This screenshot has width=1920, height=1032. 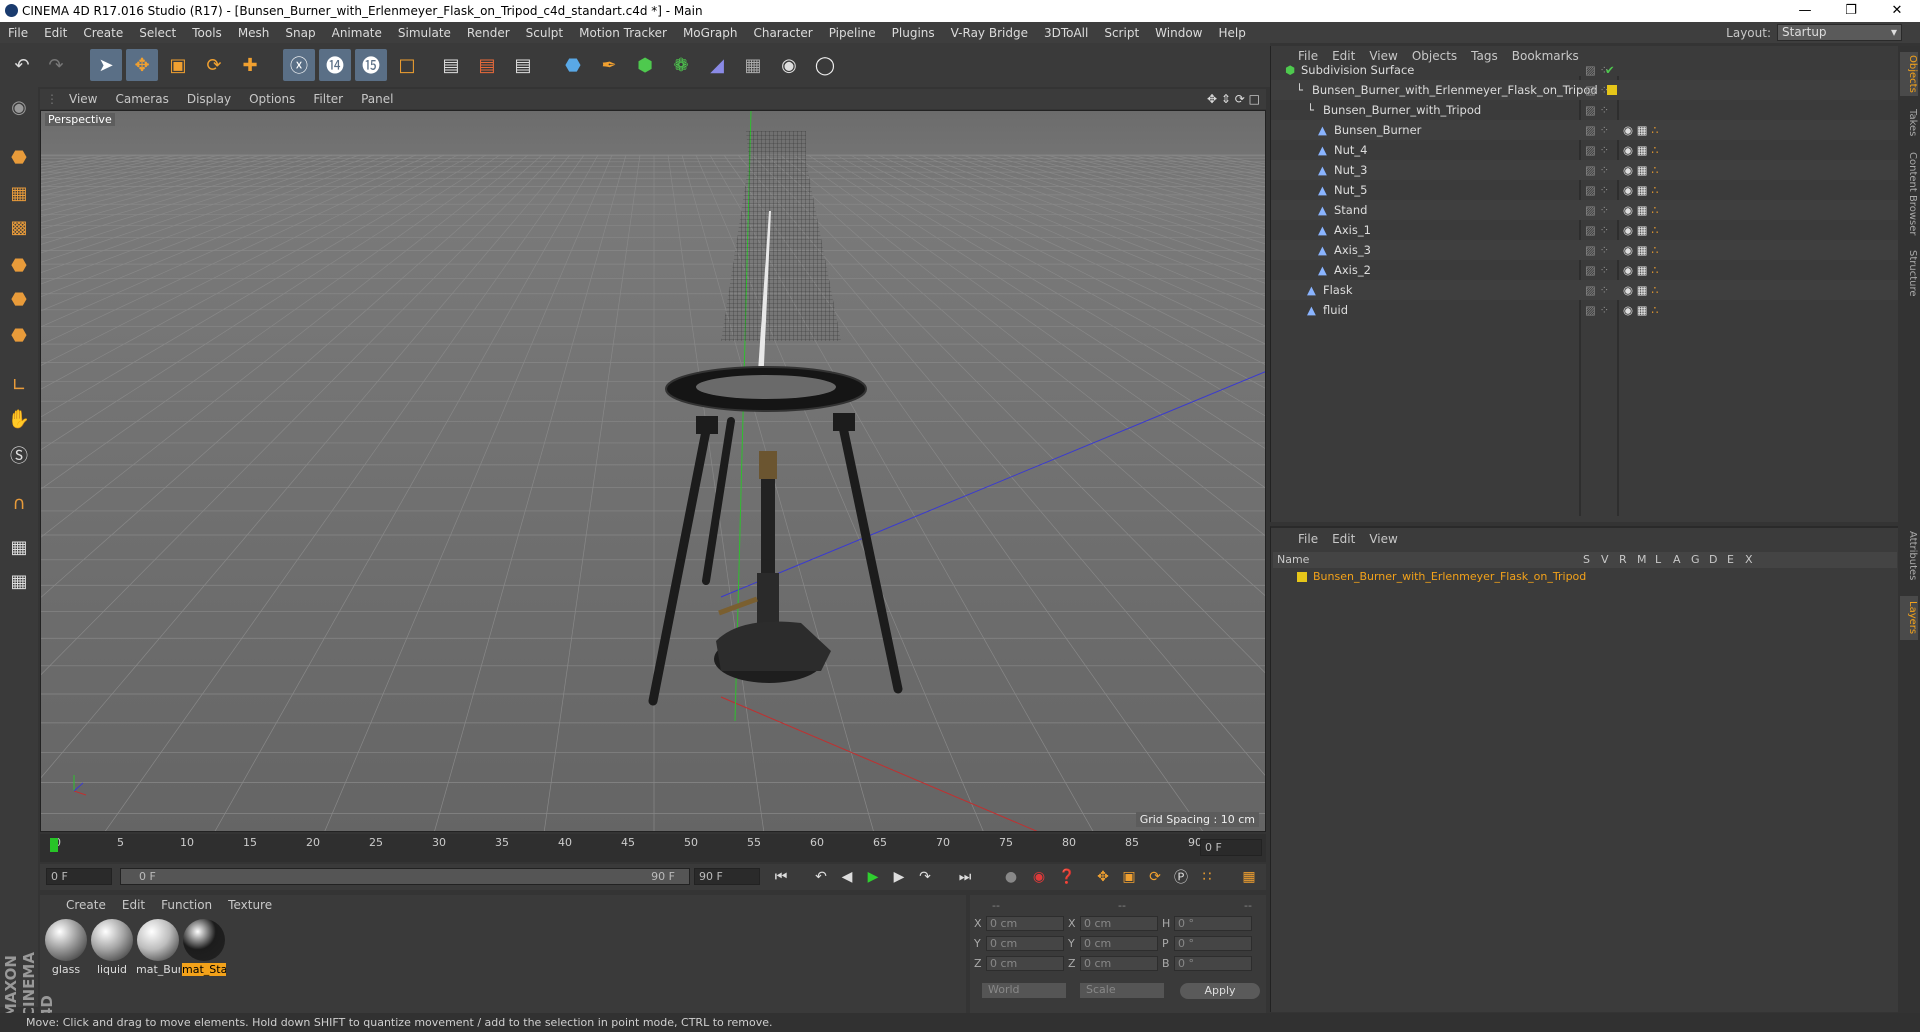 I want to click on layer-menu-file: File, so click(x=1308, y=539).